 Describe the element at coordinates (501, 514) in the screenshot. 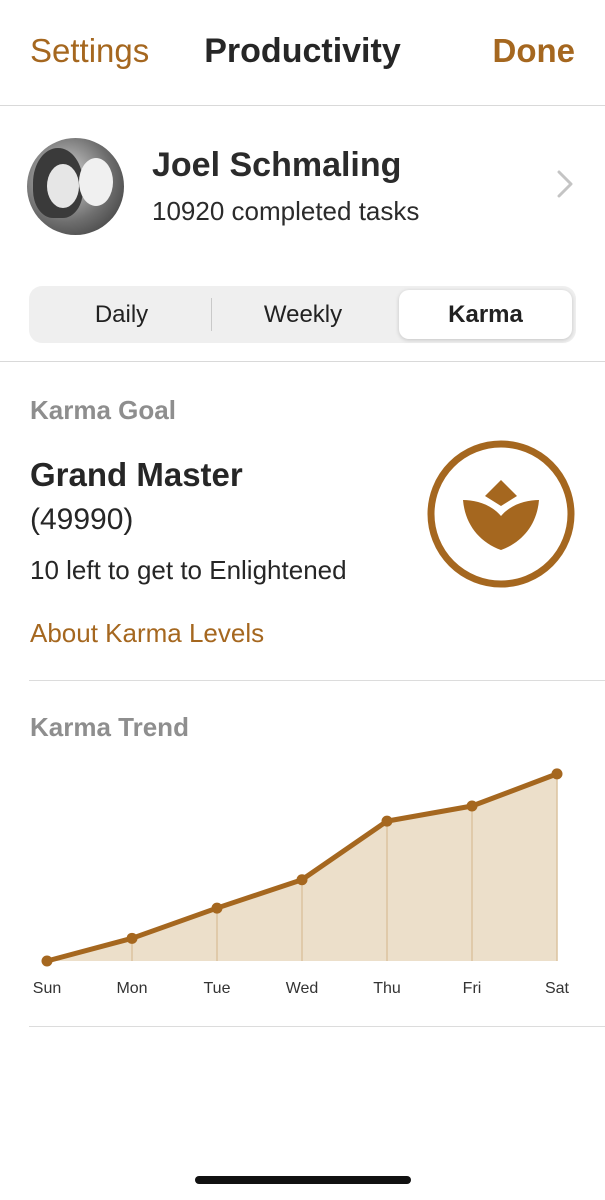

I see `karma-lotus-badge-icon` at that location.